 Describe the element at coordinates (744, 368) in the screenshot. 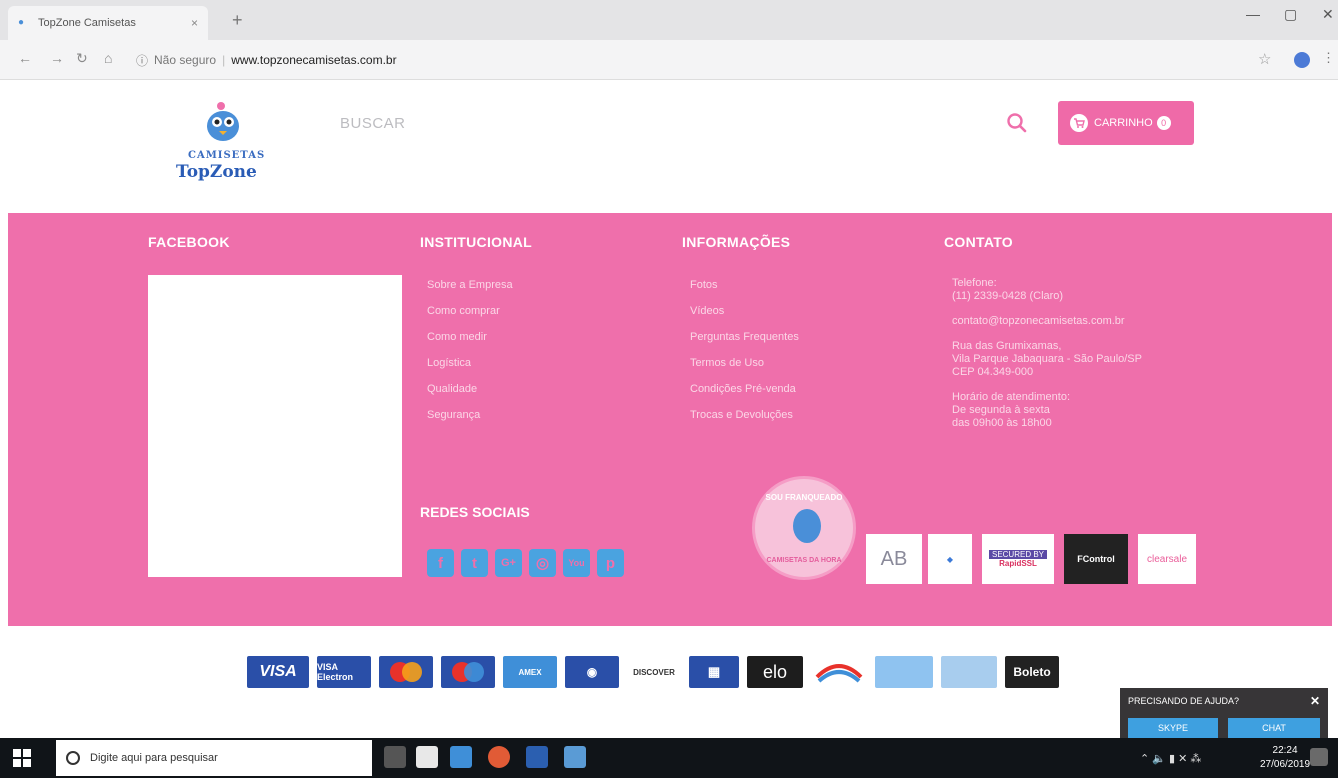

I see `link-termos-uso: Termos de Uso` at that location.